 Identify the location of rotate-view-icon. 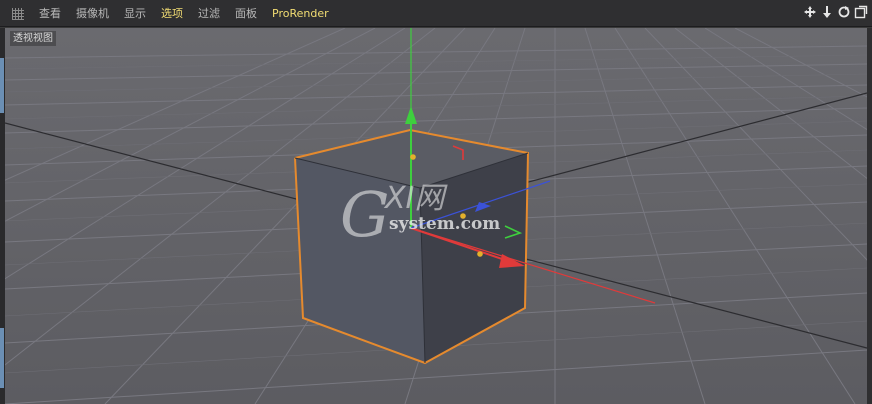
(844, 12).